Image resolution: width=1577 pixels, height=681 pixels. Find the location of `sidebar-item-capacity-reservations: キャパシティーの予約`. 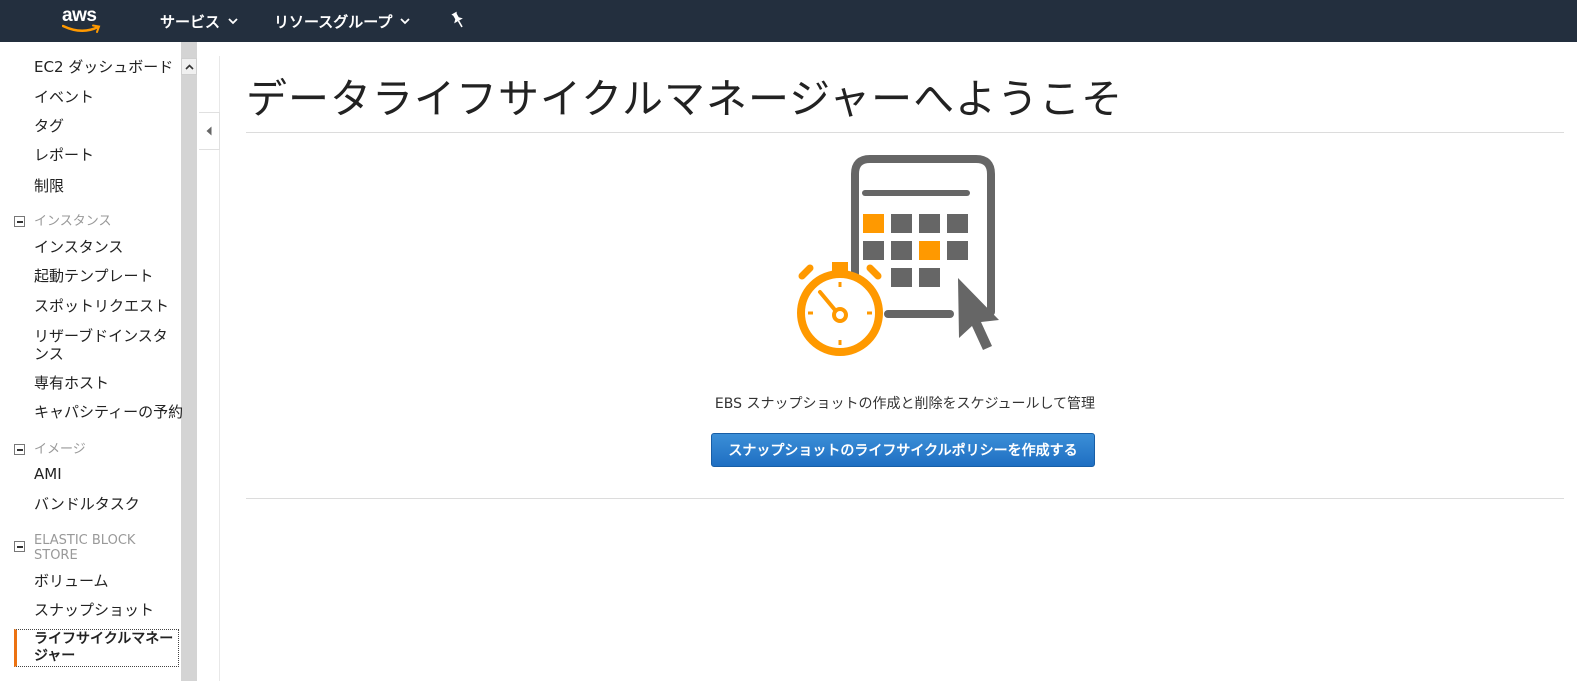

sidebar-item-capacity-reservations: キャパシティーの予約 is located at coordinates (108, 412).